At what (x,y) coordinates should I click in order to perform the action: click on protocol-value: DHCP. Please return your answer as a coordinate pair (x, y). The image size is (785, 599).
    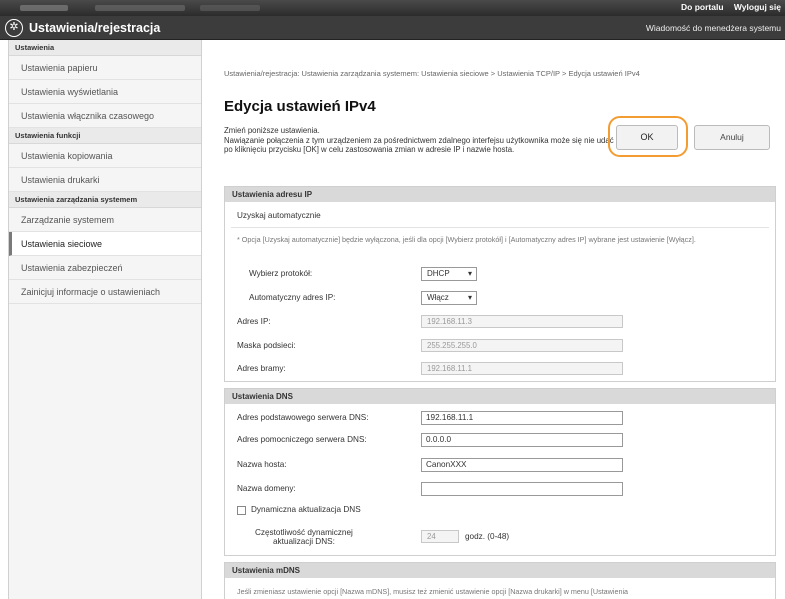
    Looking at the image, I should click on (438, 273).